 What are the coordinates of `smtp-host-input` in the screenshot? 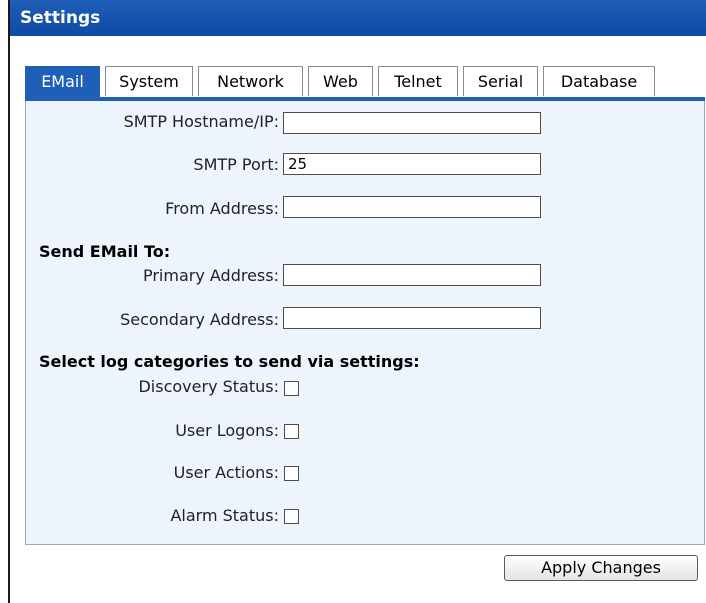 It's located at (412, 123).